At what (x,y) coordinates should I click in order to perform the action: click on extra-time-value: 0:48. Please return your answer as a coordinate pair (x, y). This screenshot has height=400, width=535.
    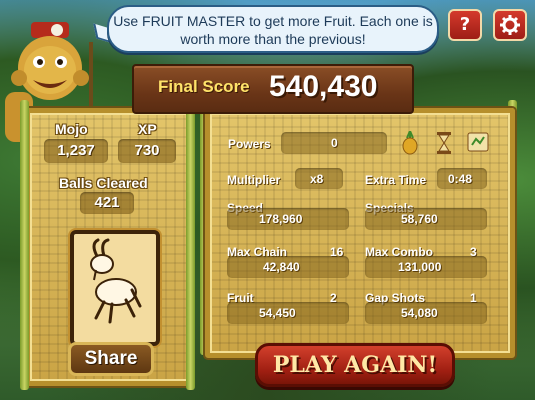
    Looking at the image, I should click on (460, 179).